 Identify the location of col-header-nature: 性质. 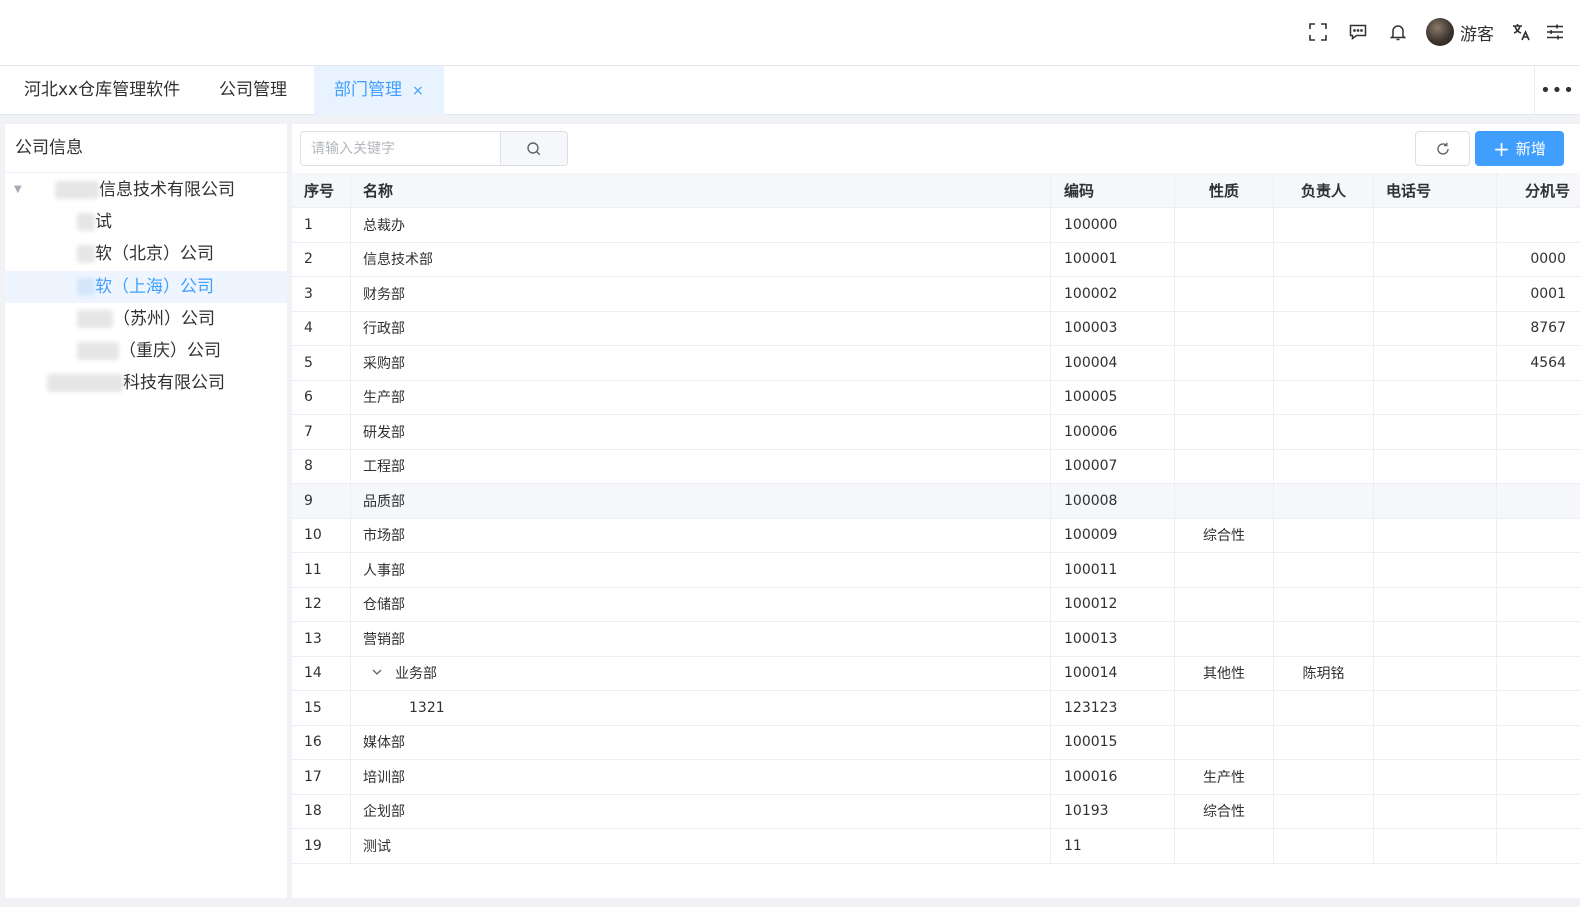
(1224, 190).